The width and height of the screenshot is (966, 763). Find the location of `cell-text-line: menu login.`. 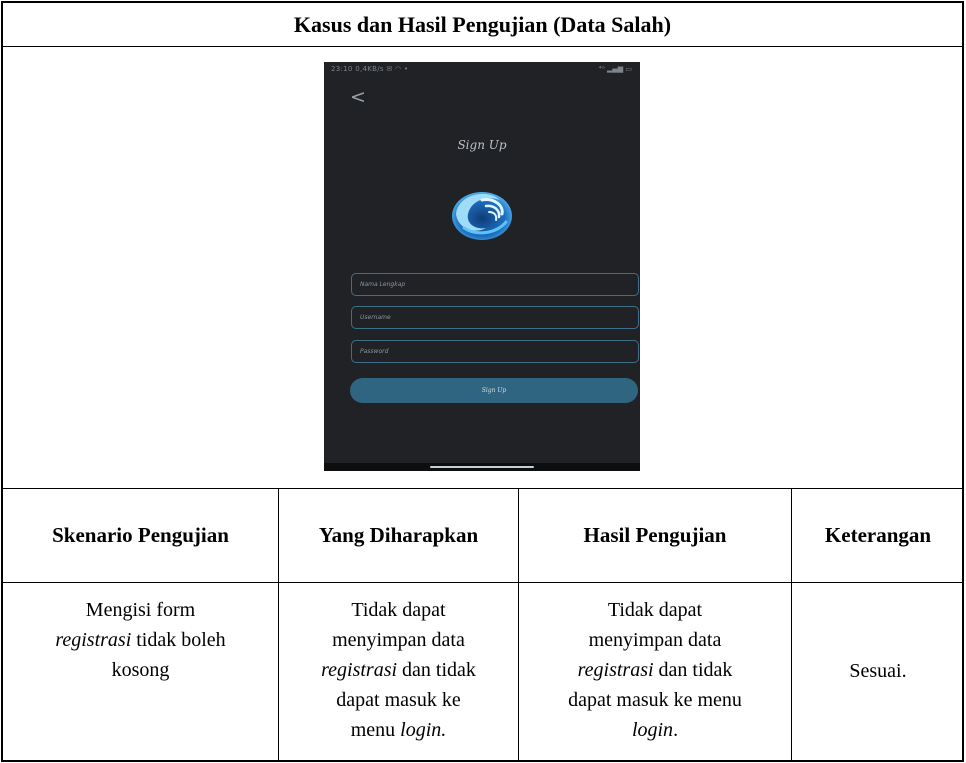

cell-text-line: menu login. is located at coordinates (398, 730).